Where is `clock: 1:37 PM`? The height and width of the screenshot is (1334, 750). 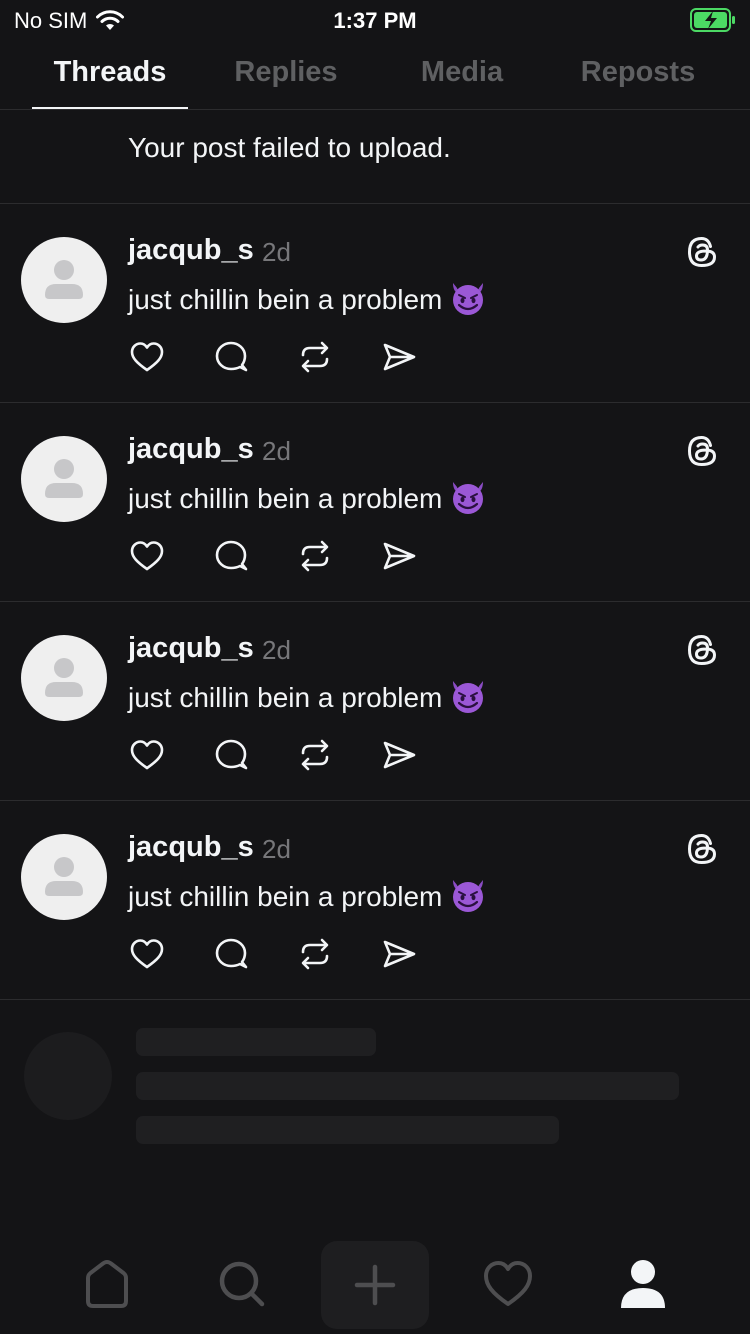 clock: 1:37 PM is located at coordinates (375, 20).